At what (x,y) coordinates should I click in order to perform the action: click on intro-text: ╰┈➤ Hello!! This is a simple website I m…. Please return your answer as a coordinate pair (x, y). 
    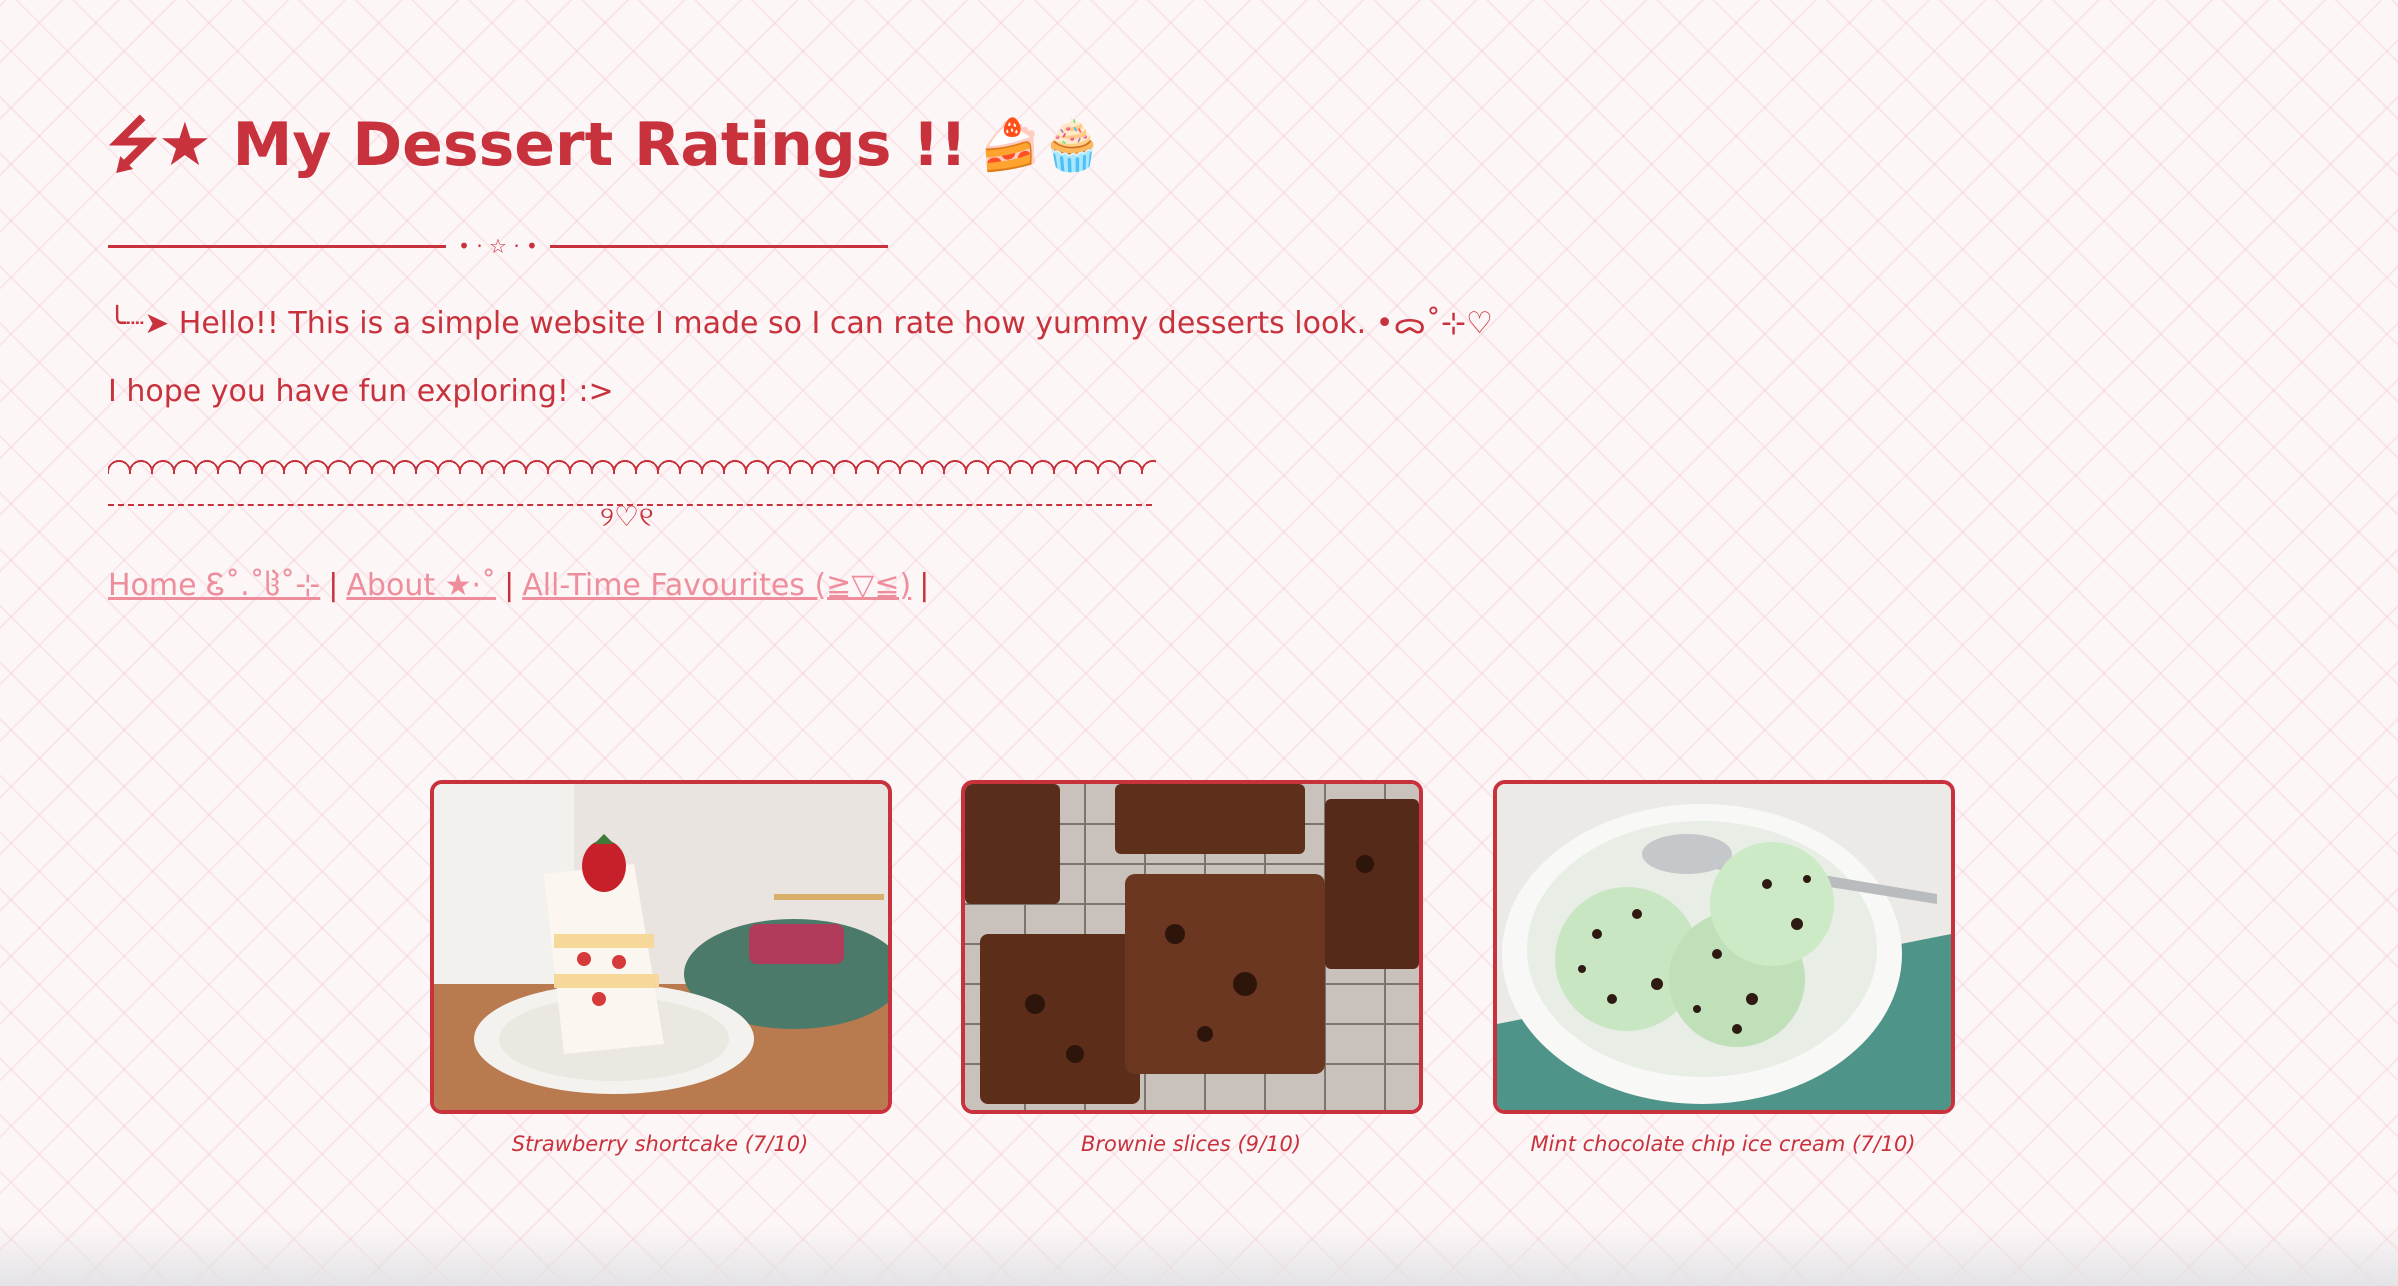
    Looking at the image, I should click on (800, 323).